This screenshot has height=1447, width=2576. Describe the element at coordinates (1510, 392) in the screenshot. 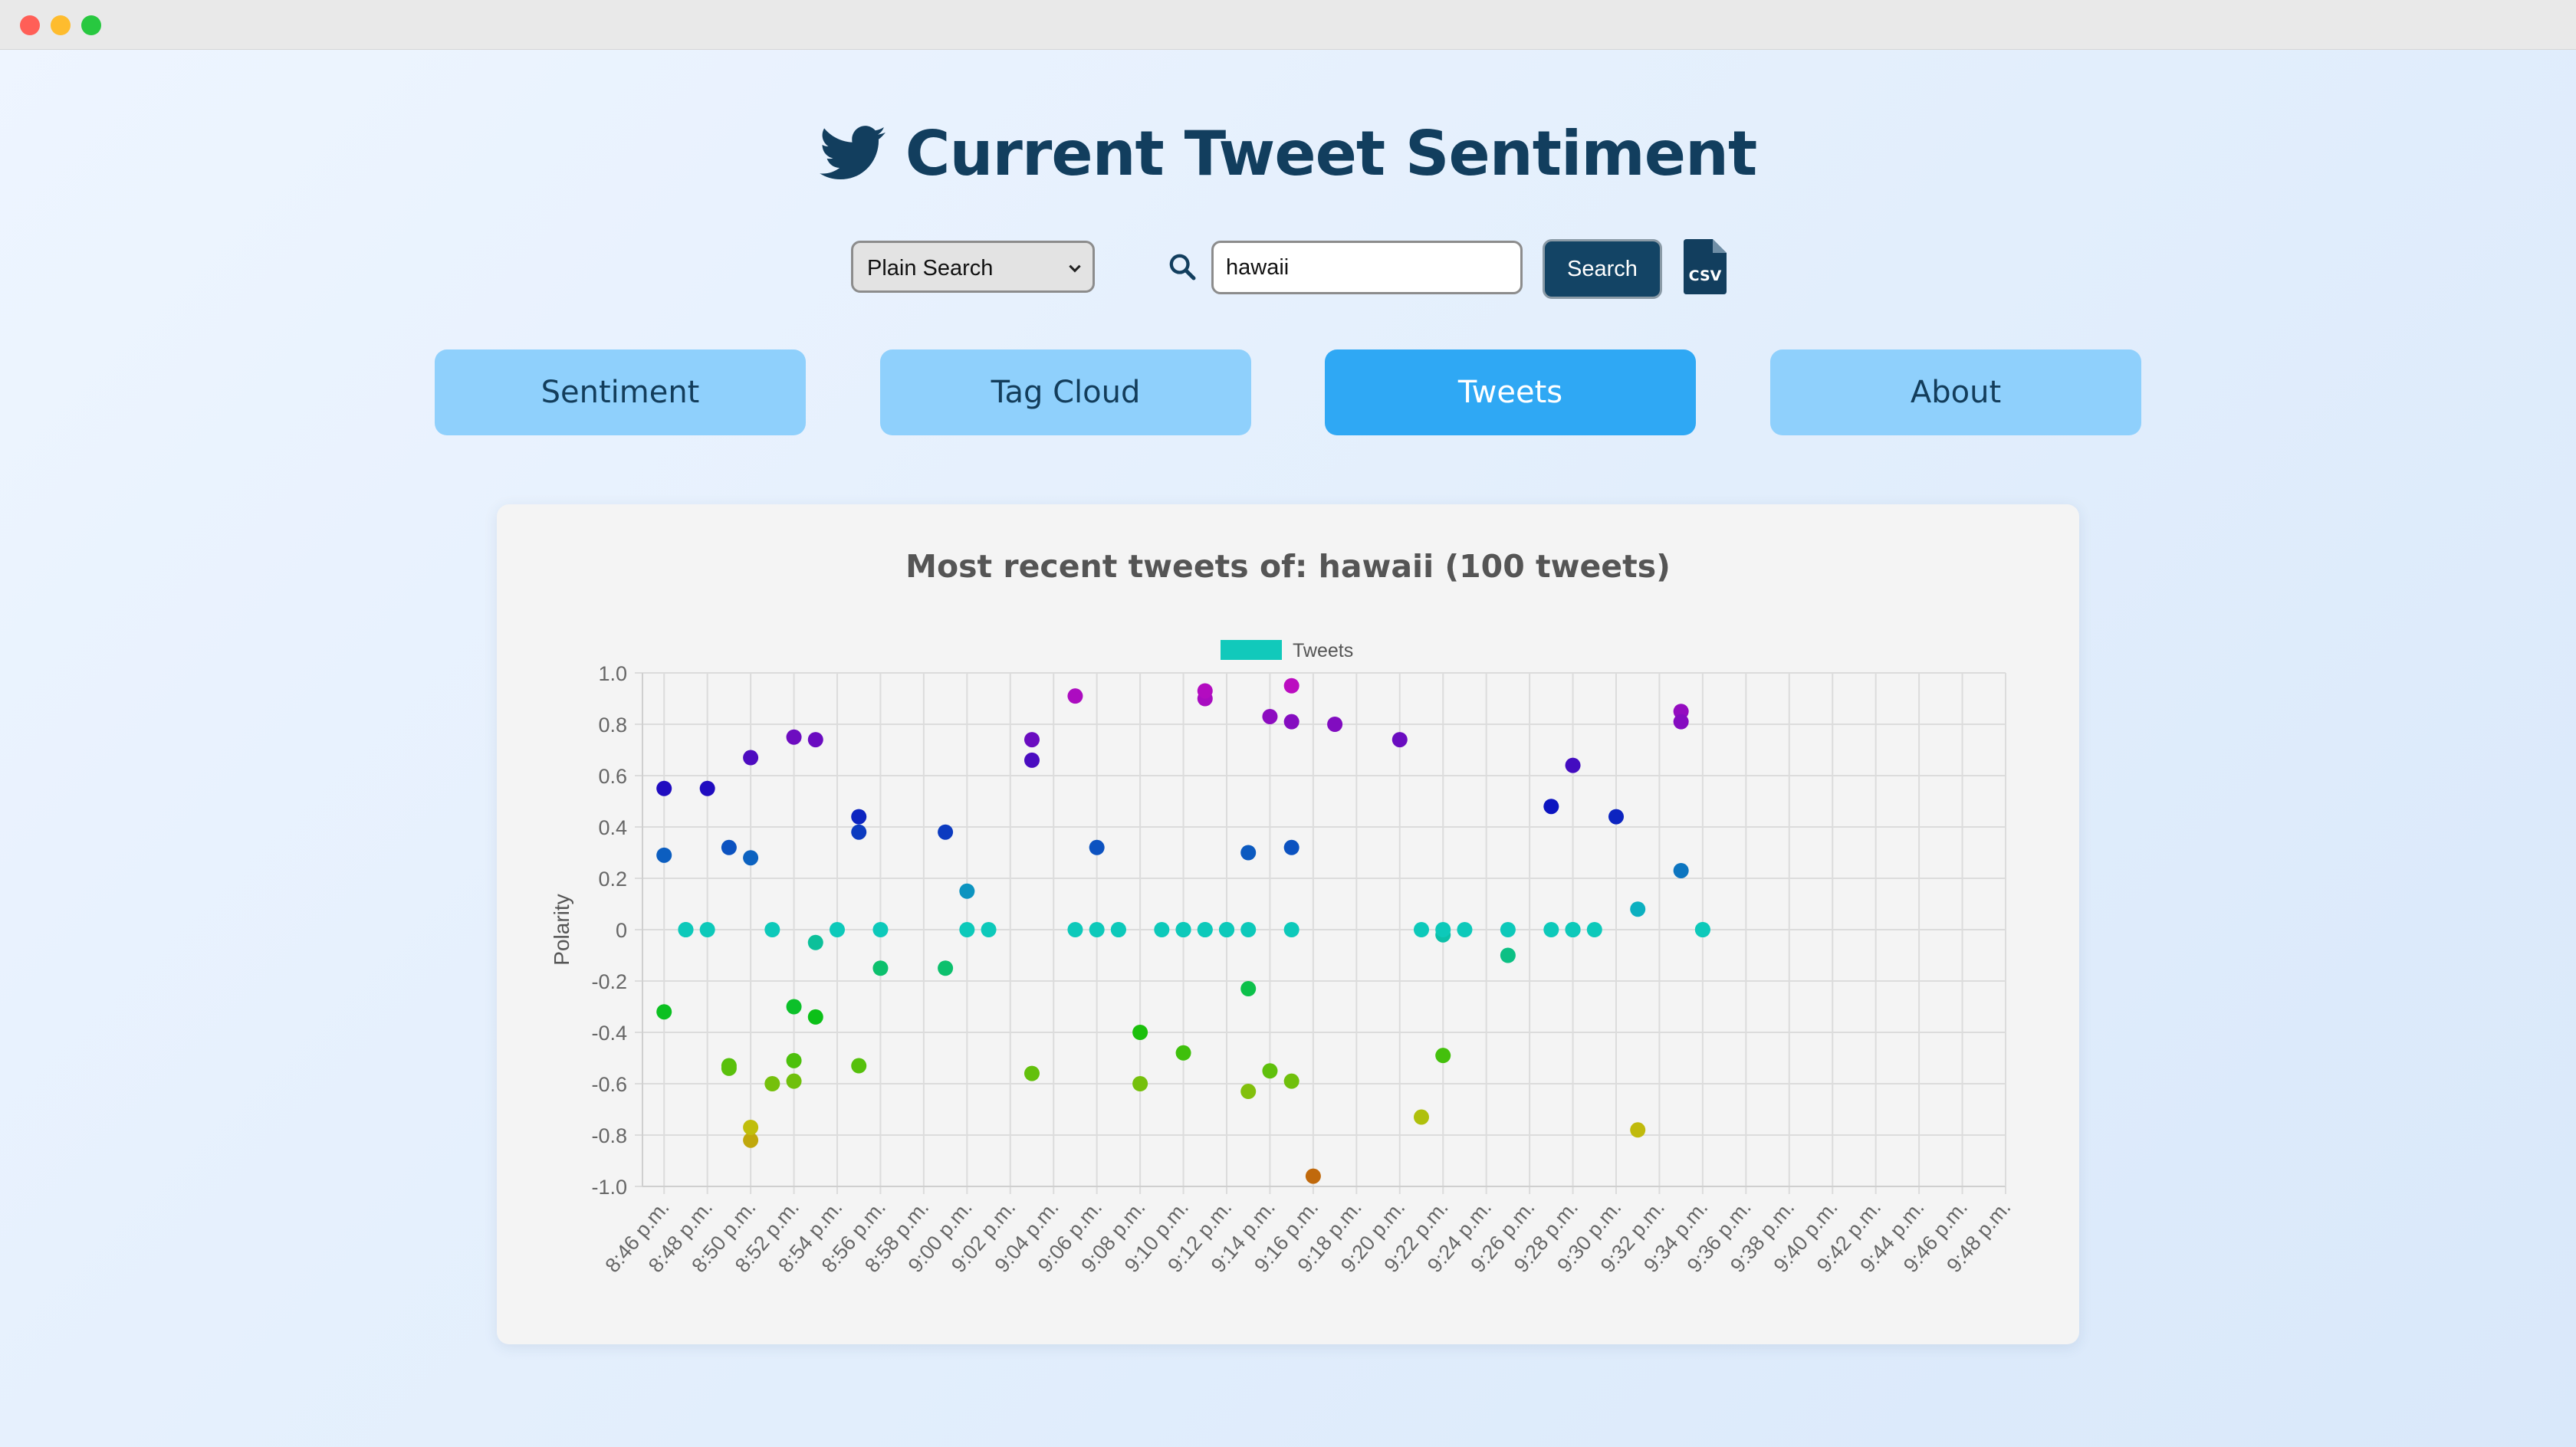

I see `tab-tweets: Tweets` at that location.